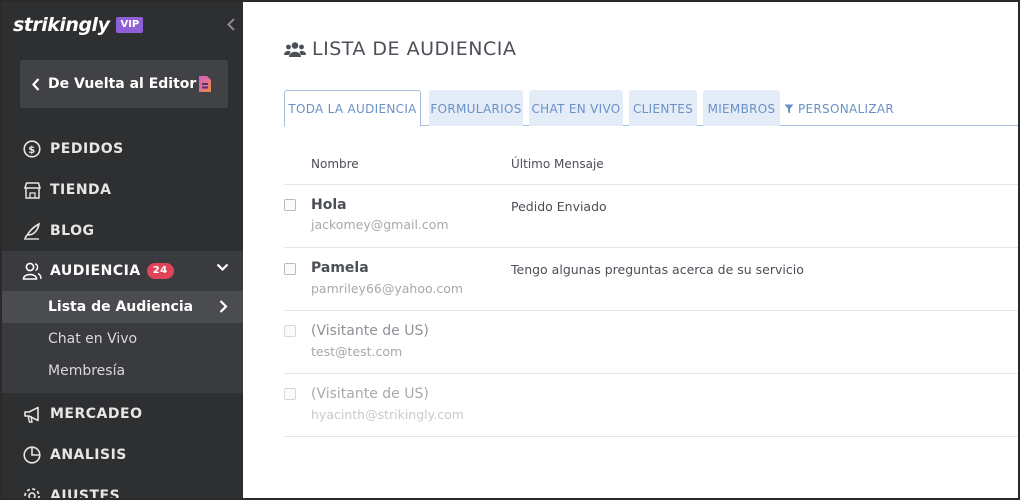 The image size is (1020, 500). I want to click on filter-icon, so click(789, 109).